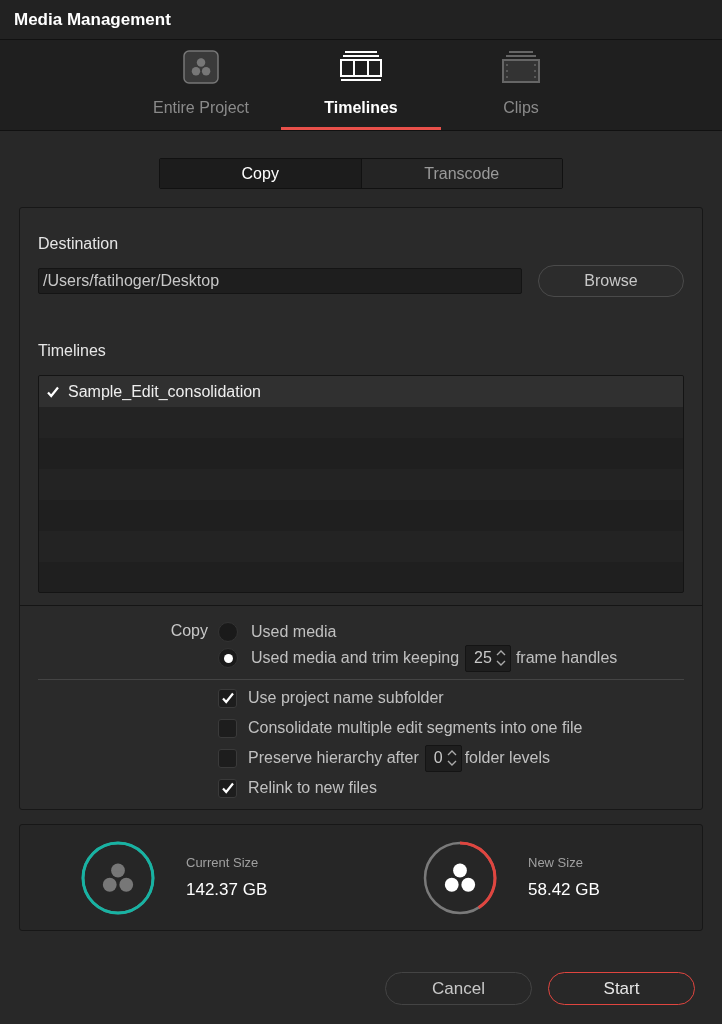 The image size is (722, 1024). Describe the element at coordinates (92, 19) in the screenshot. I see `window-title: Media Management` at that location.